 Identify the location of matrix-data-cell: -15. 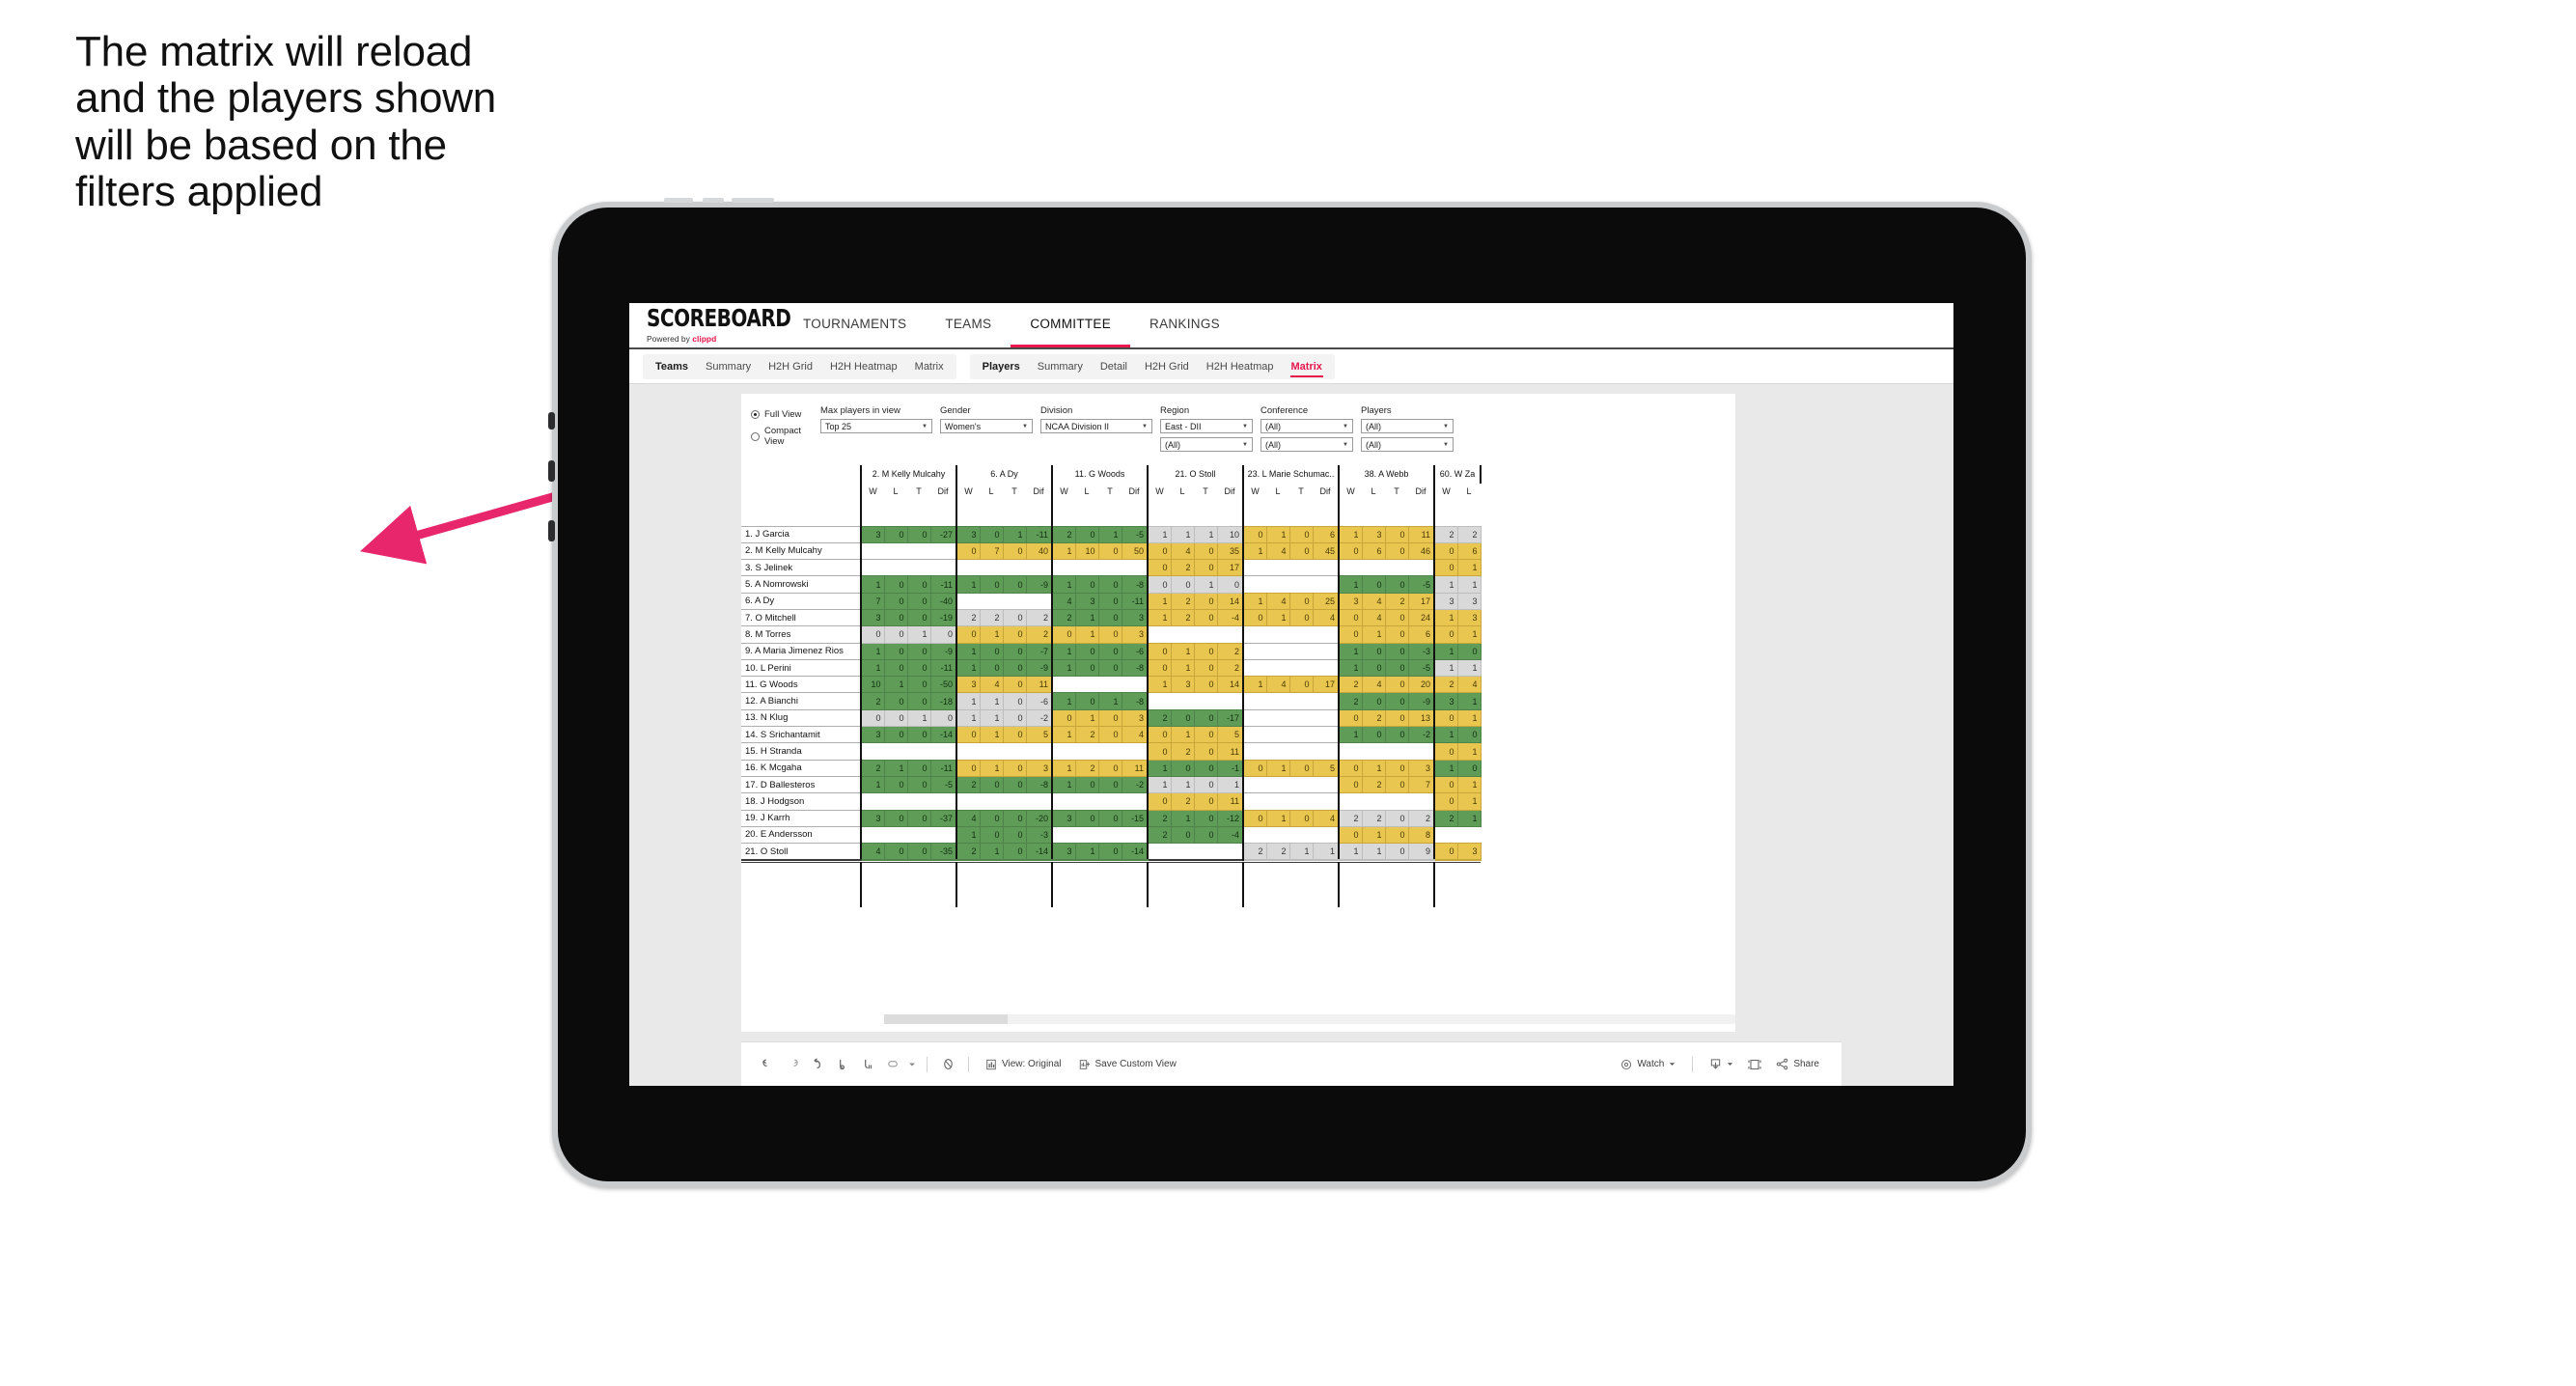
(1135, 818).